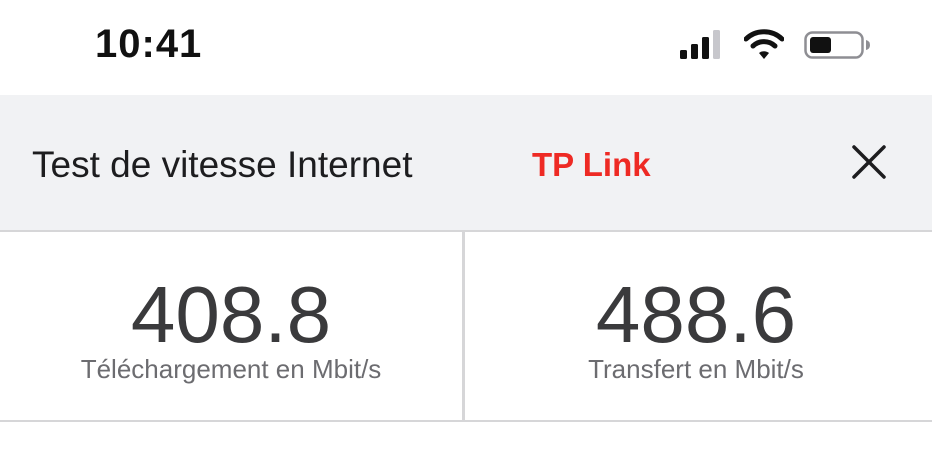 This screenshot has height=474, width=932. I want to click on upload-label: Transfert en Mbit/s, so click(696, 369).